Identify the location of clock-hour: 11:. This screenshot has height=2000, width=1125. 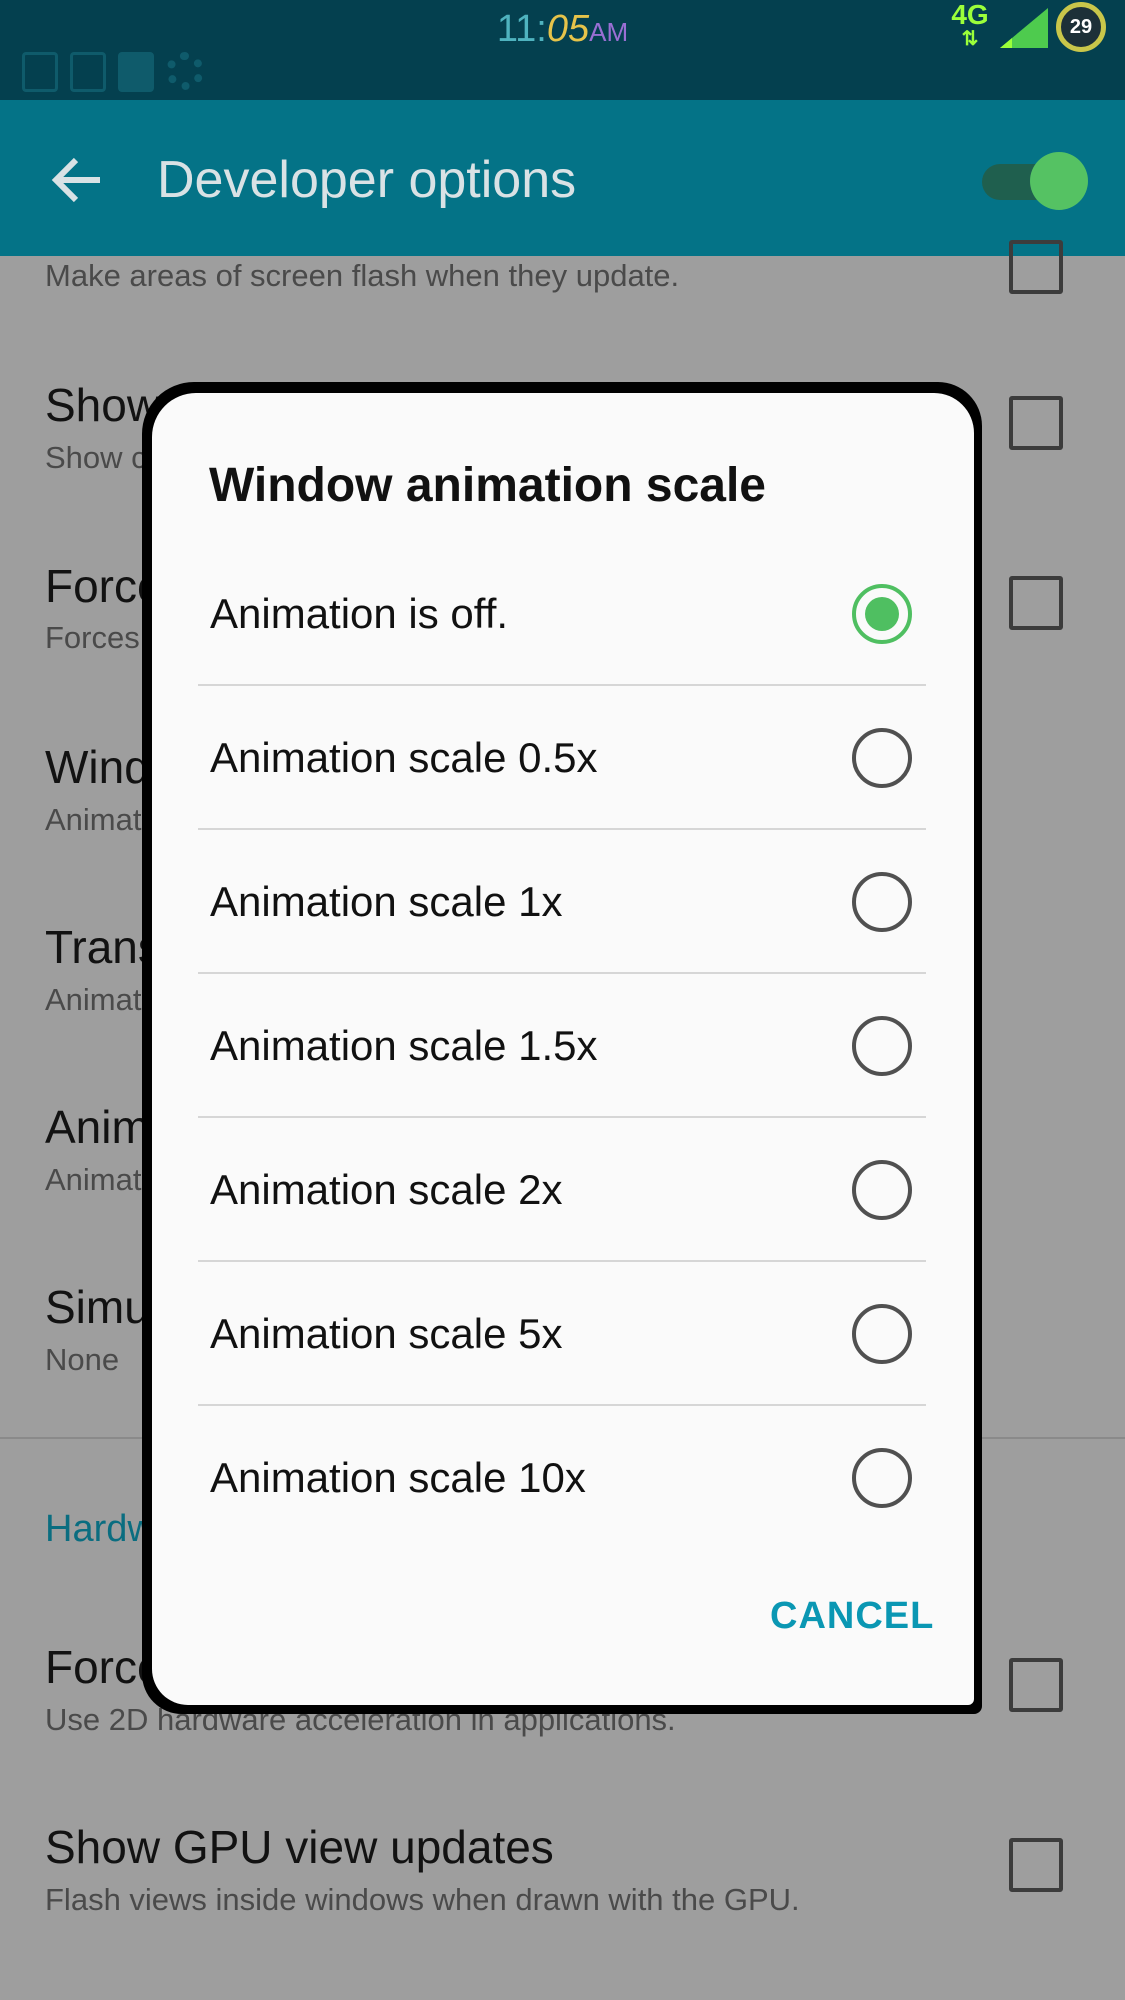
(521, 29).